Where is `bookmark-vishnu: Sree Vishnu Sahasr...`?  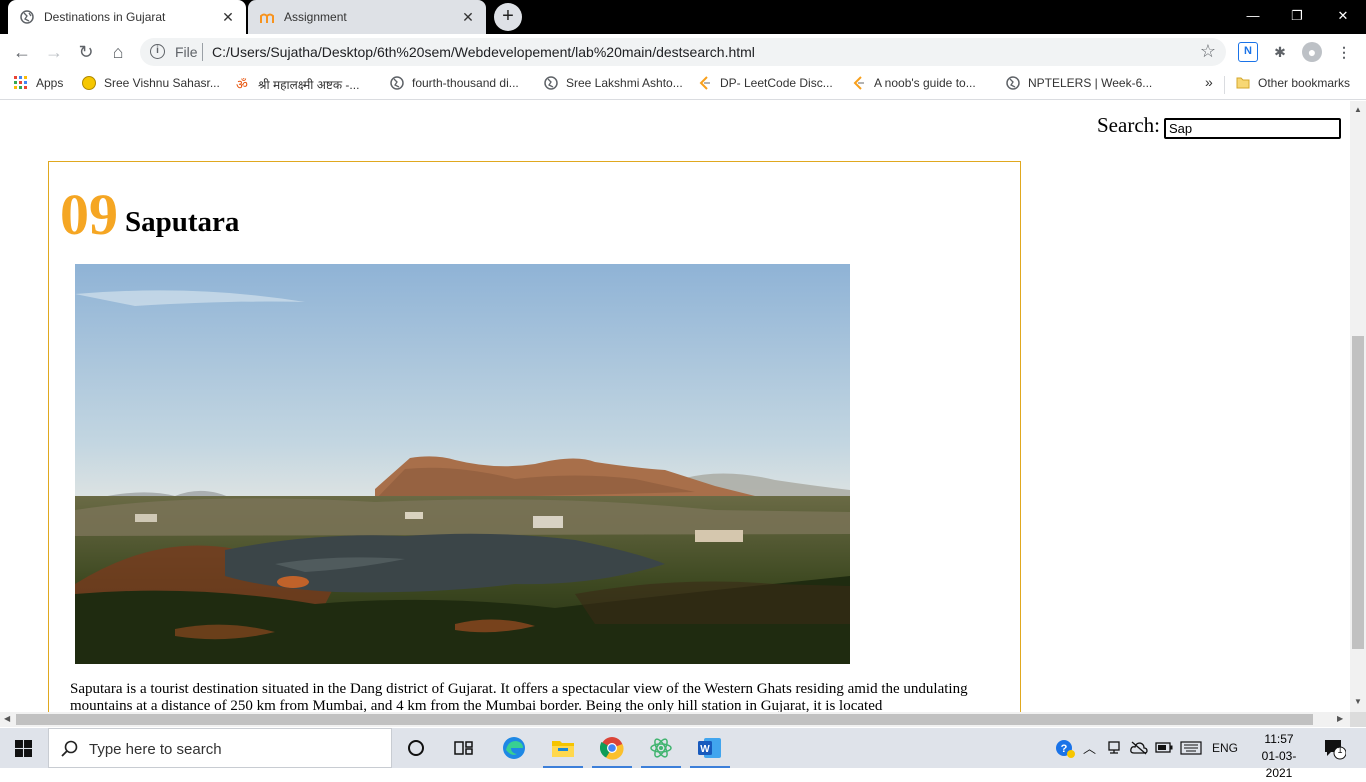 bookmark-vishnu: Sree Vishnu Sahasr... is located at coordinates (151, 83).